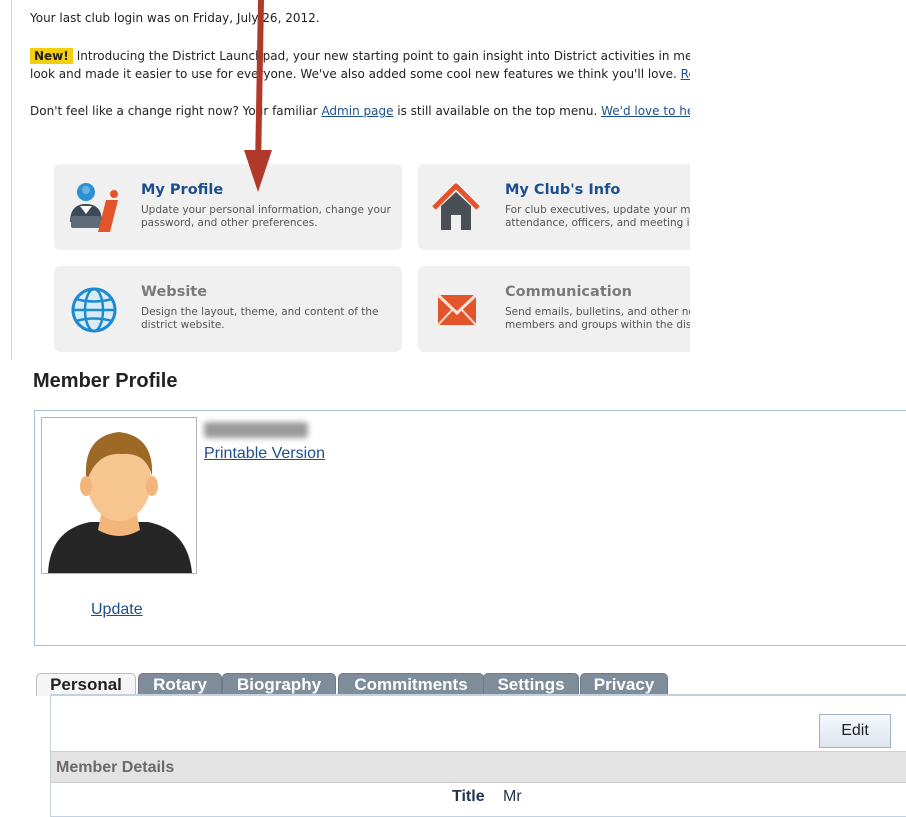 This screenshot has width=906, height=817. Describe the element at coordinates (105, 381) in the screenshot. I see `page-title: Member Profile` at that location.